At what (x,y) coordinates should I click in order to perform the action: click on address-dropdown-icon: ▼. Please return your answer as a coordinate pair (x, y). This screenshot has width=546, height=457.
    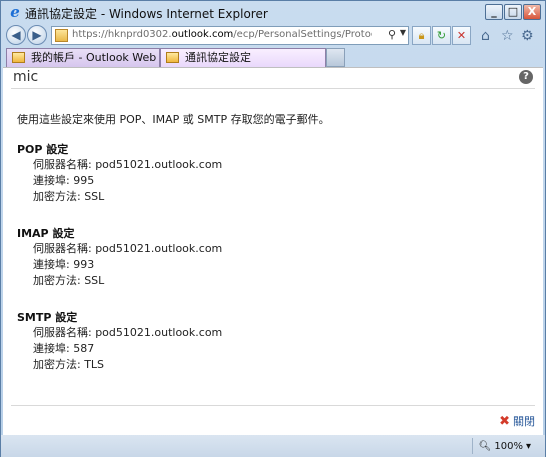
    Looking at the image, I should click on (403, 32).